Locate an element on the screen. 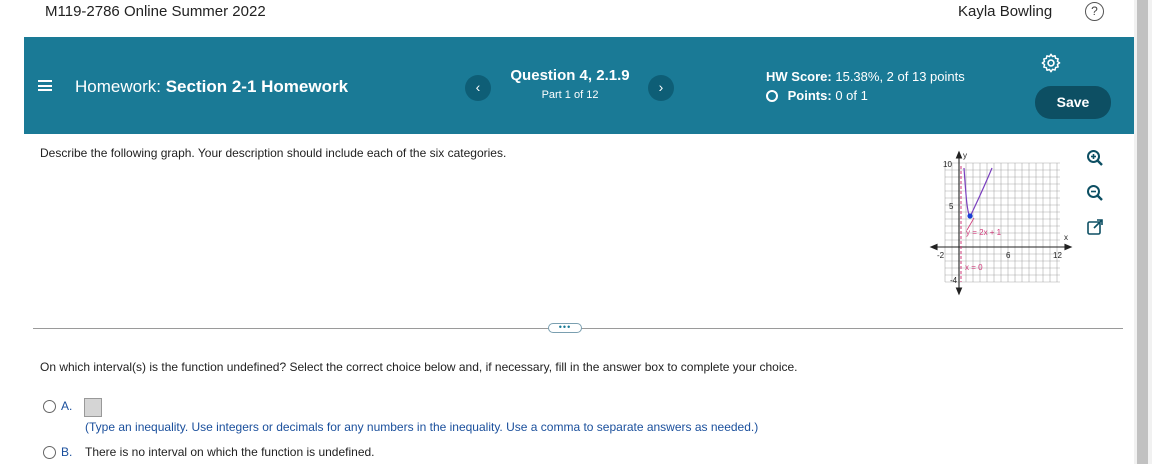 Image resolution: width=1152 pixels, height=464 pixels. next-question-button: › is located at coordinates (661, 88).